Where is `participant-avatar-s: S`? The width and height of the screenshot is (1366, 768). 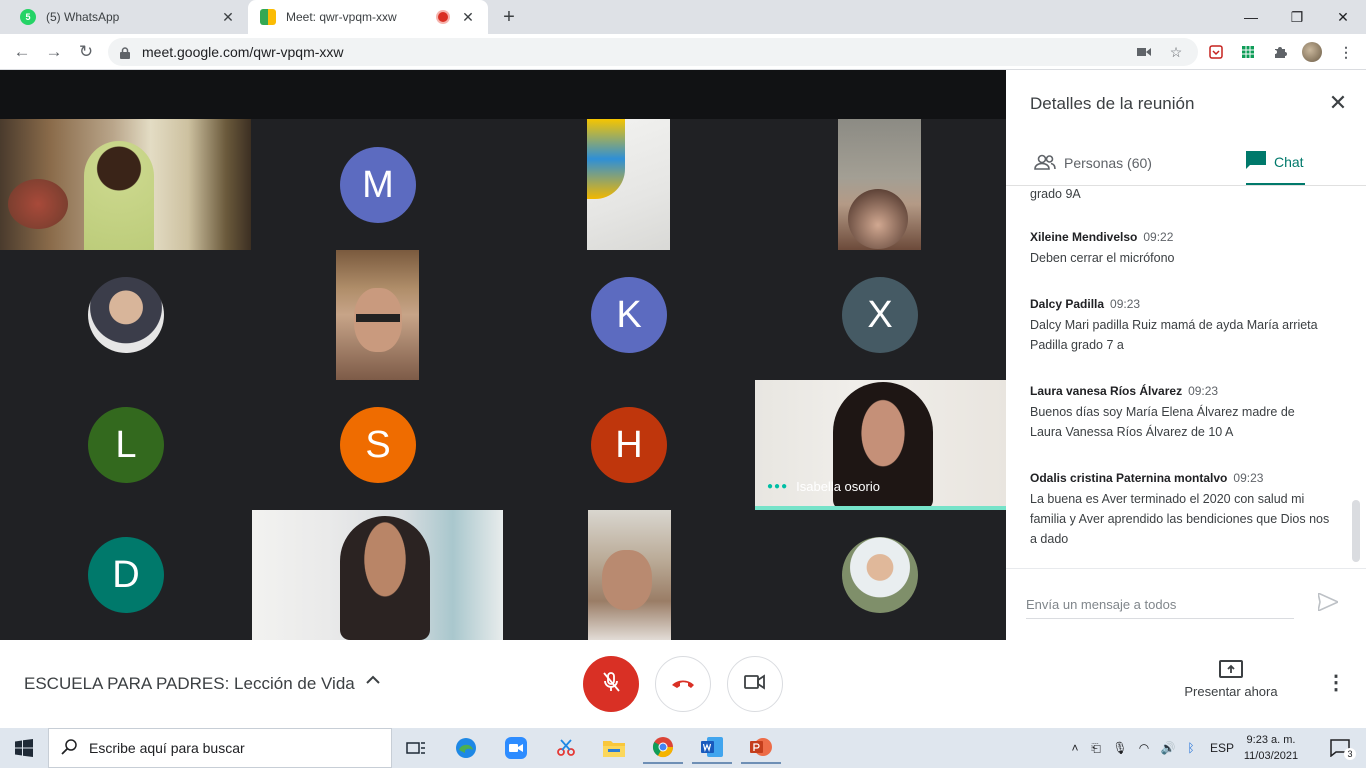 participant-avatar-s: S is located at coordinates (378, 445).